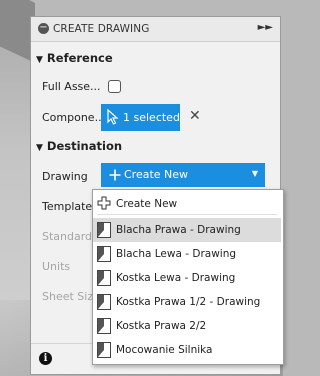 This screenshot has height=376, width=320. Describe the element at coordinates (161, 326) in the screenshot. I see `menu-item-label: Kostka Prawa 2/2` at that location.